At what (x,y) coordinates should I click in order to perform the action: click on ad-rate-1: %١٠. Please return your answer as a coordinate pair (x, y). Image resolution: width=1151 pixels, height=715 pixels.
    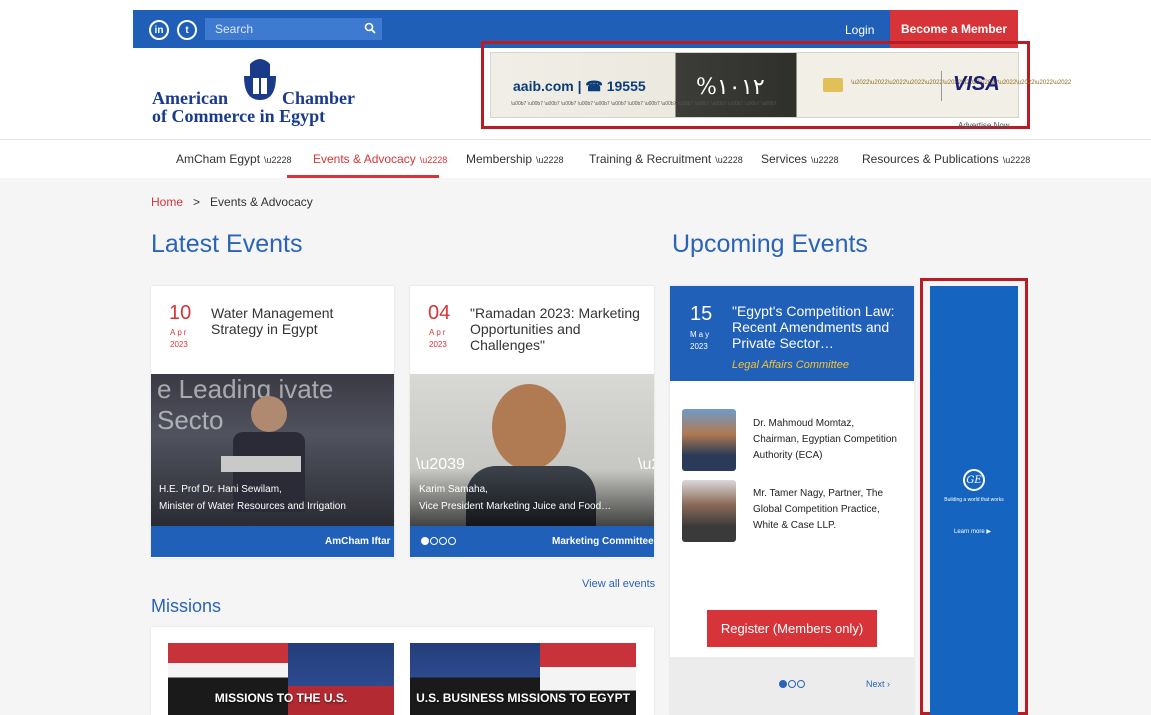
    Looking at the image, I should click on (718, 87).